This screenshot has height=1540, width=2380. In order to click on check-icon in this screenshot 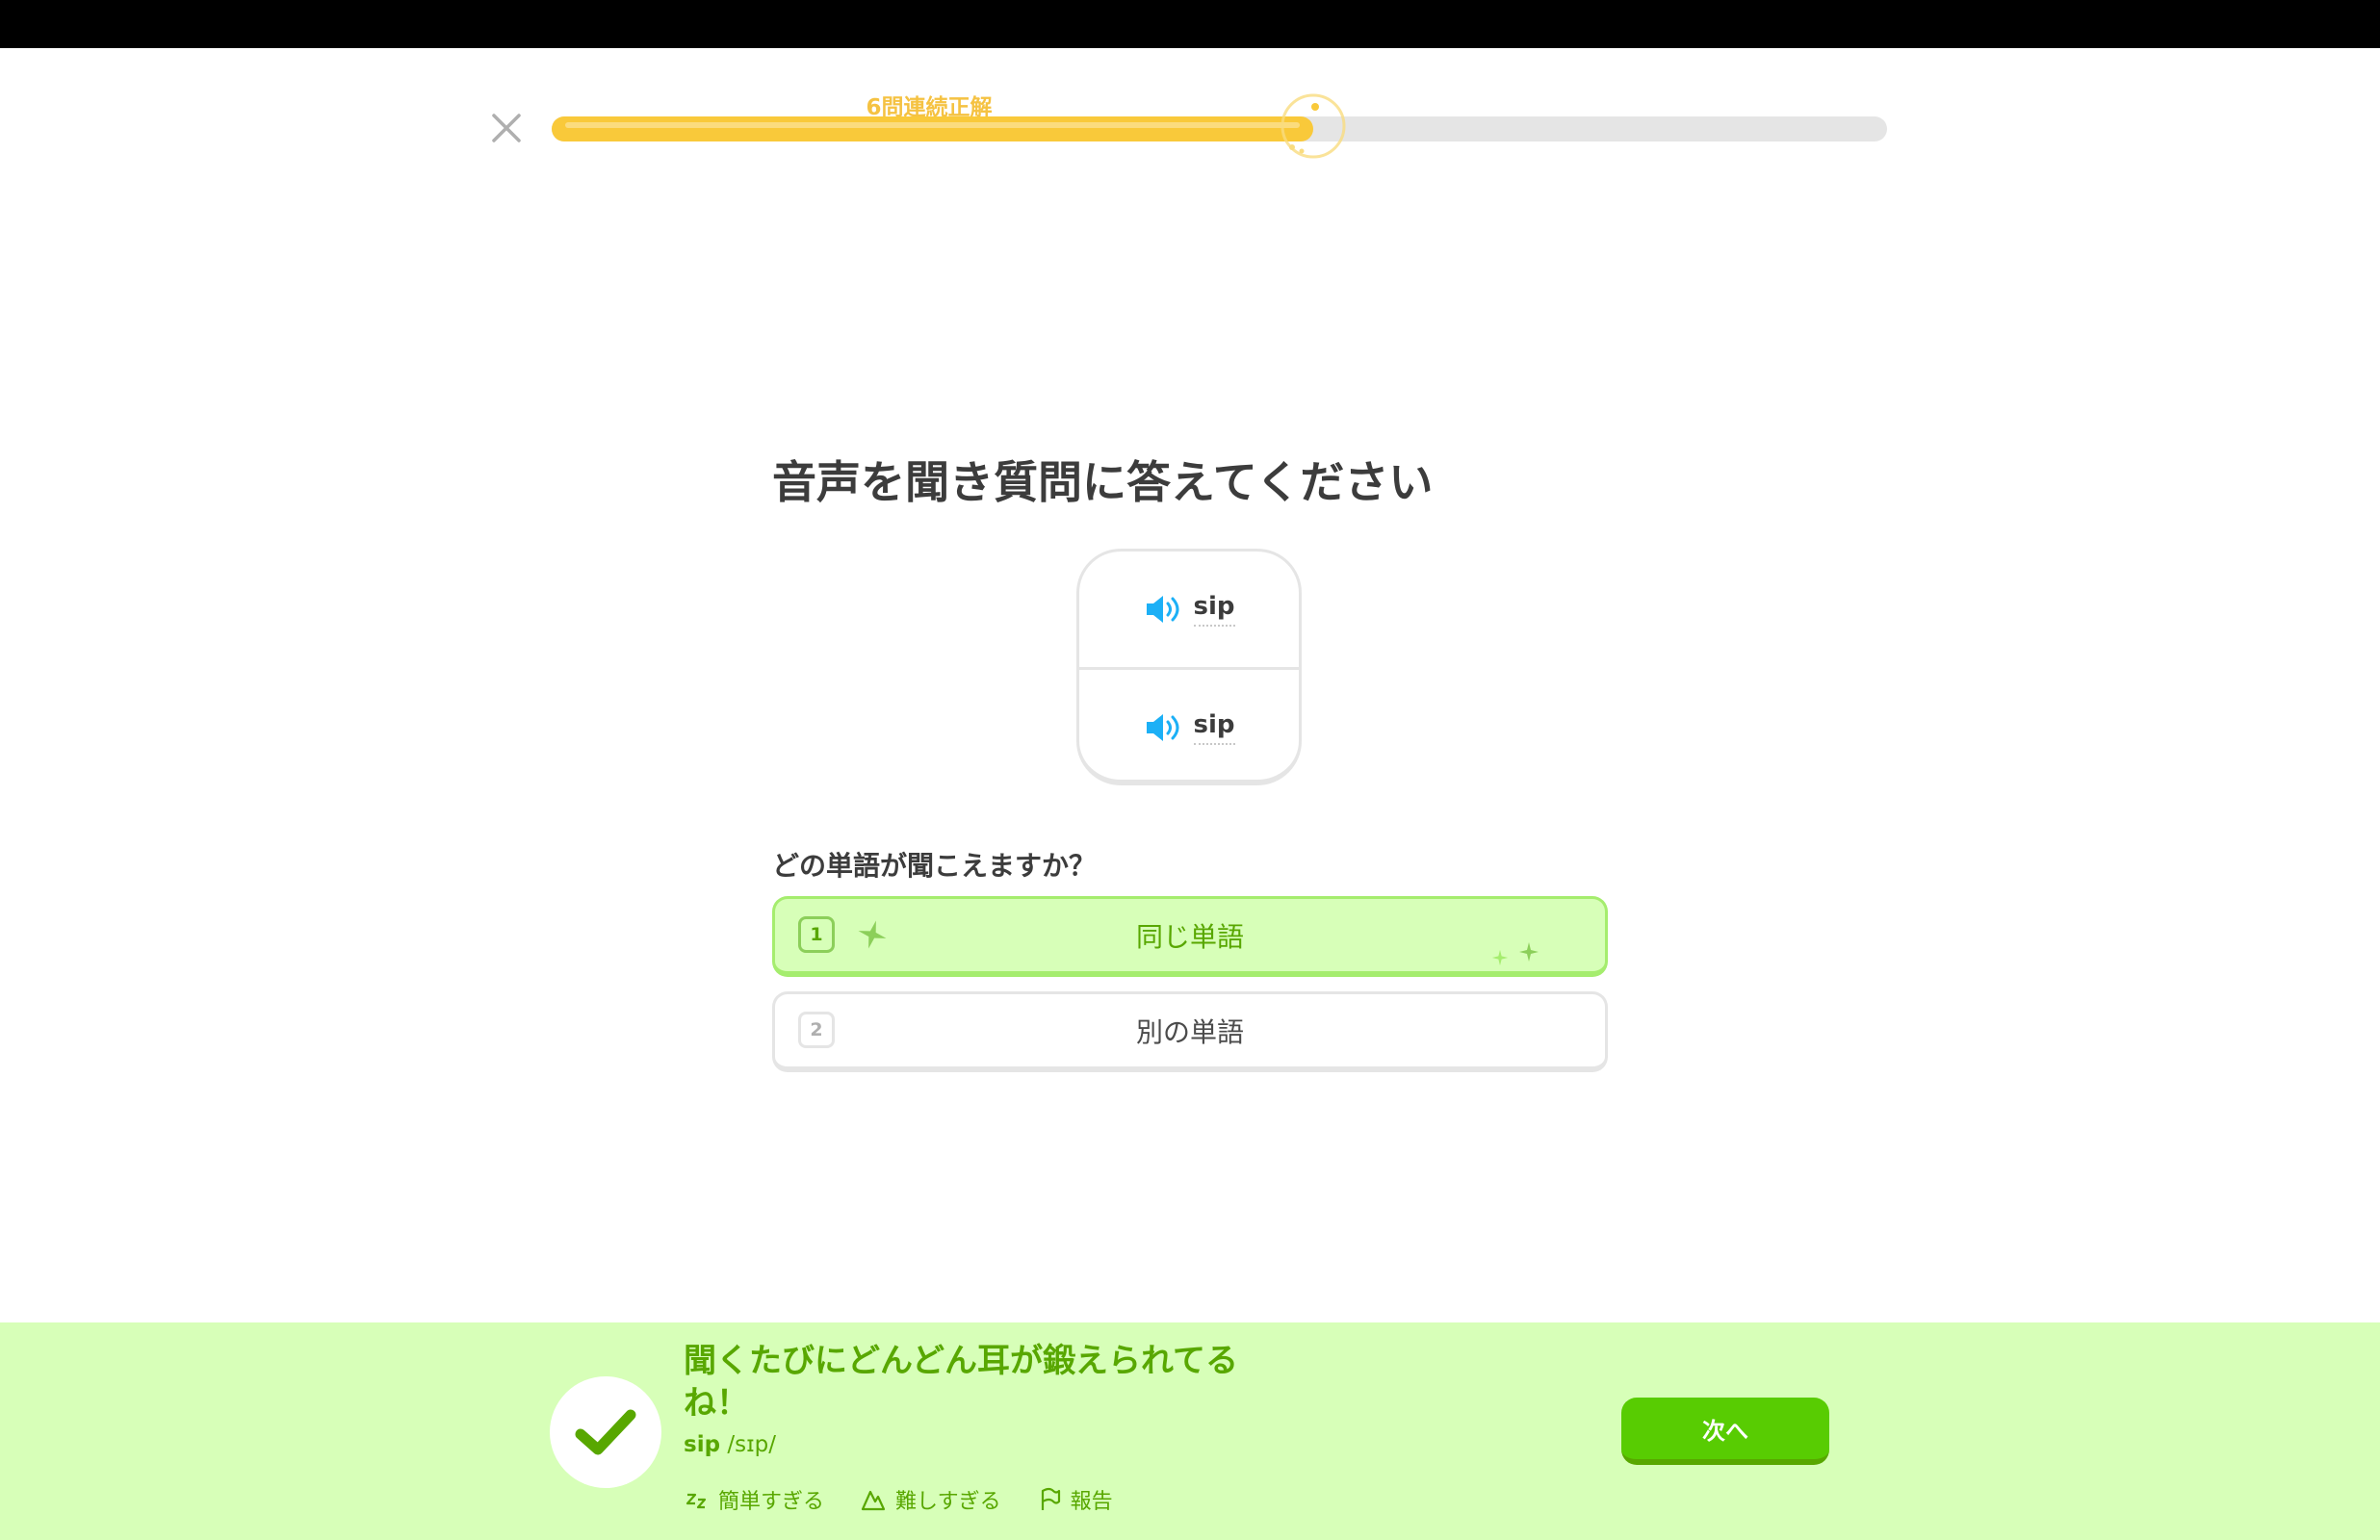, I will do `click(606, 1432)`.